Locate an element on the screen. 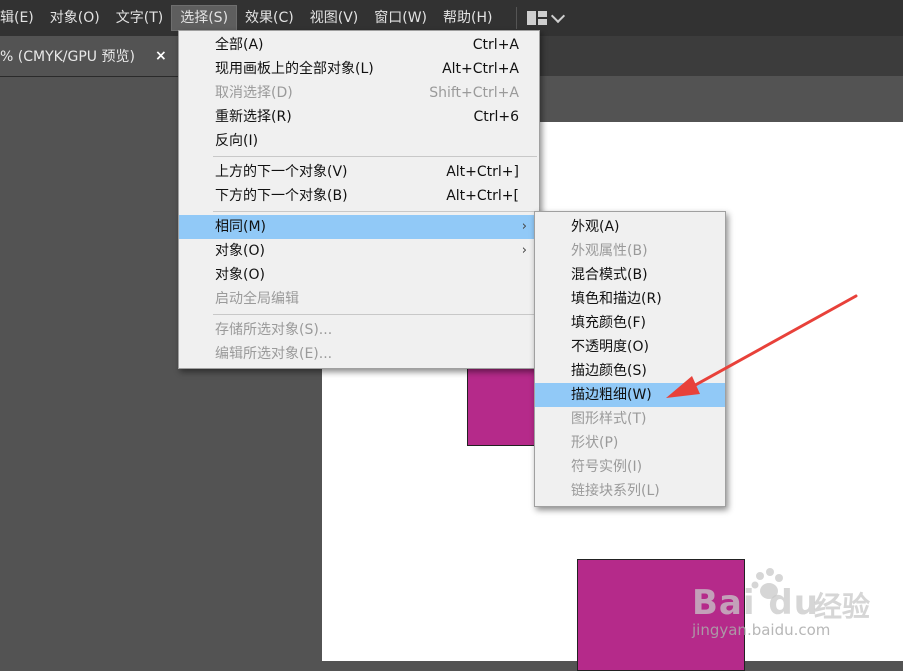 The width and height of the screenshot is (903, 671). baidu-jingyan-watermark: Bai du 经验 jingyan.baidu.com is located at coordinates (792, 605).